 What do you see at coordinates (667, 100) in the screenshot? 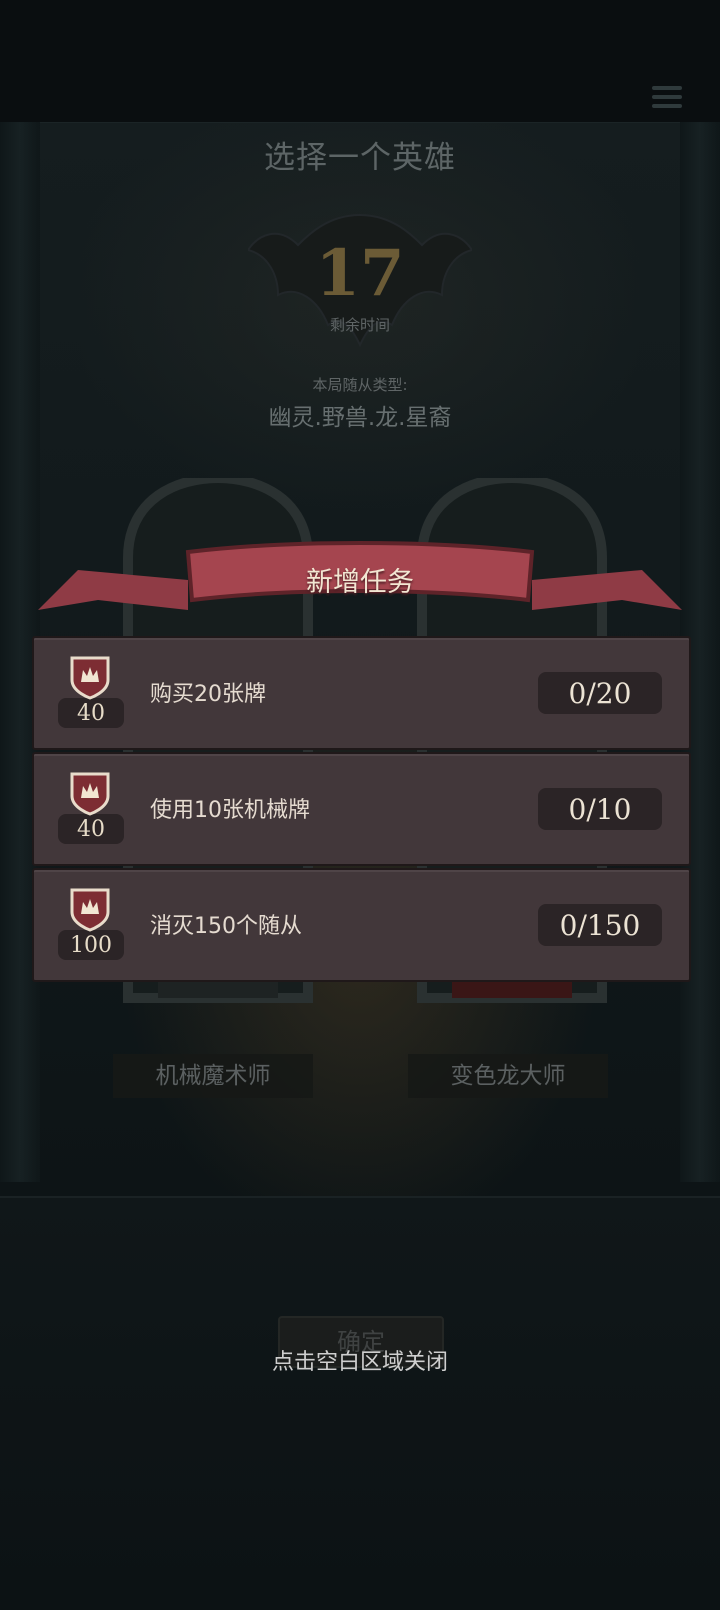
I see `menu-icon` at bounding box center [667, 100].